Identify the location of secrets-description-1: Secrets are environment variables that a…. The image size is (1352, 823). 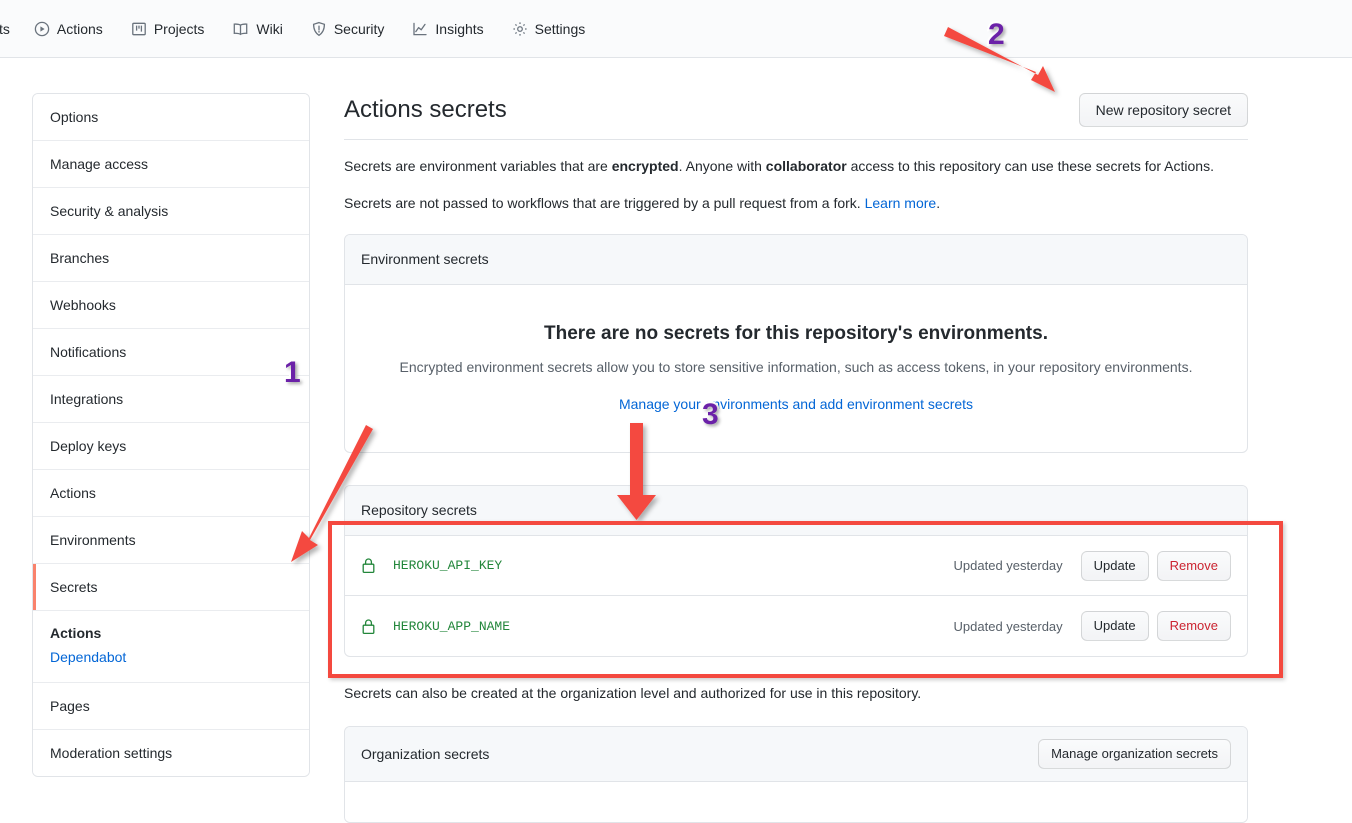
(796, 166).